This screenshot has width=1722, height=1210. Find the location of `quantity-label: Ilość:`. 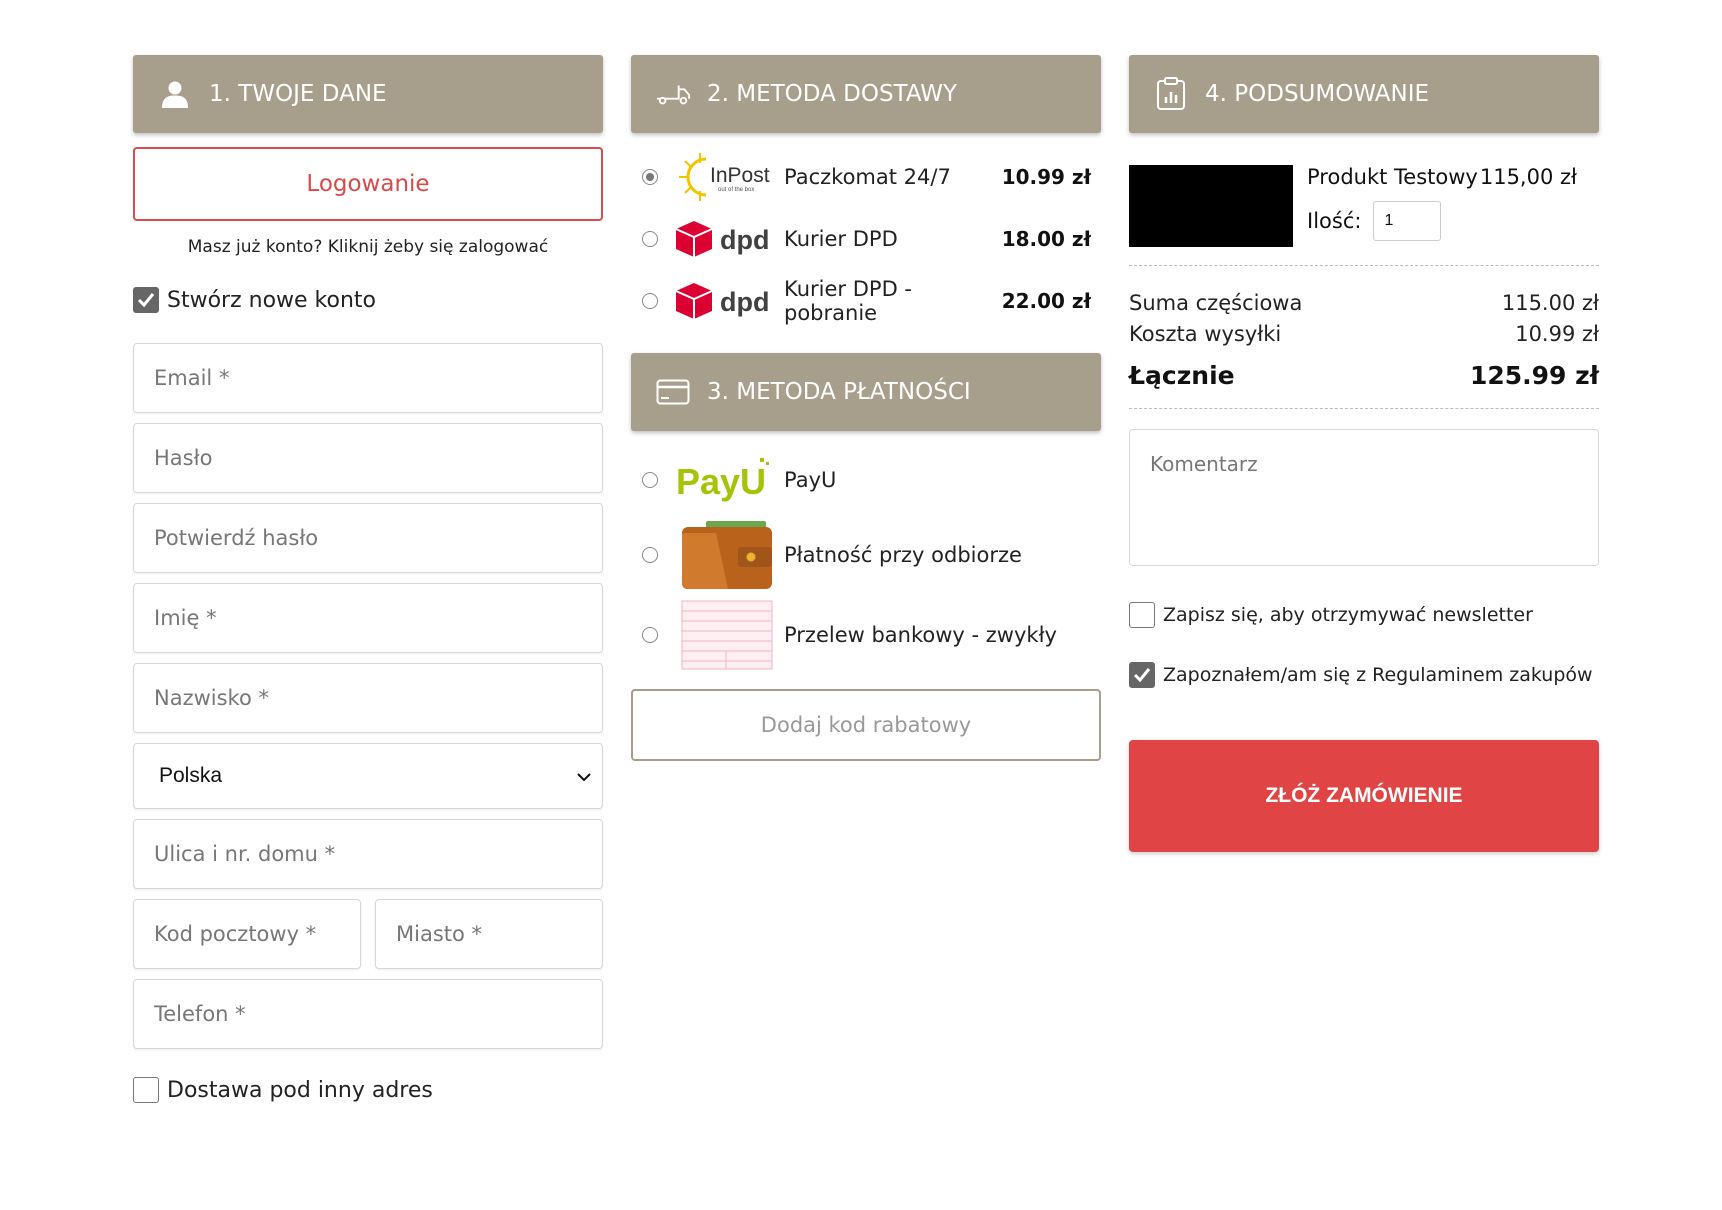

quantity-label: Ilość: is located at coordinates (1334, 221).